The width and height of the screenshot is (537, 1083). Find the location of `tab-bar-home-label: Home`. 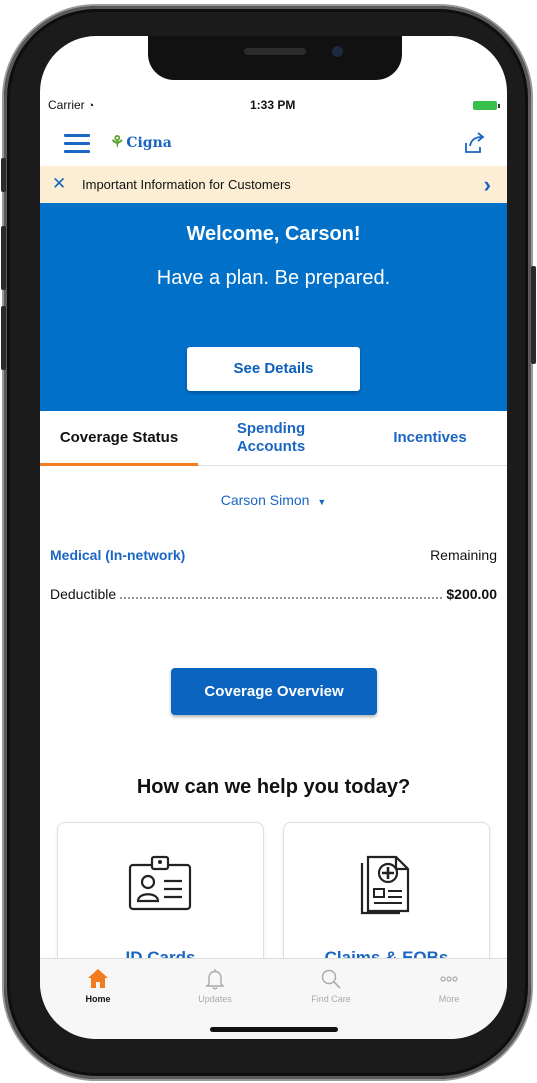

tab-bar-home-label: Home is located at coordinates (98, 999).